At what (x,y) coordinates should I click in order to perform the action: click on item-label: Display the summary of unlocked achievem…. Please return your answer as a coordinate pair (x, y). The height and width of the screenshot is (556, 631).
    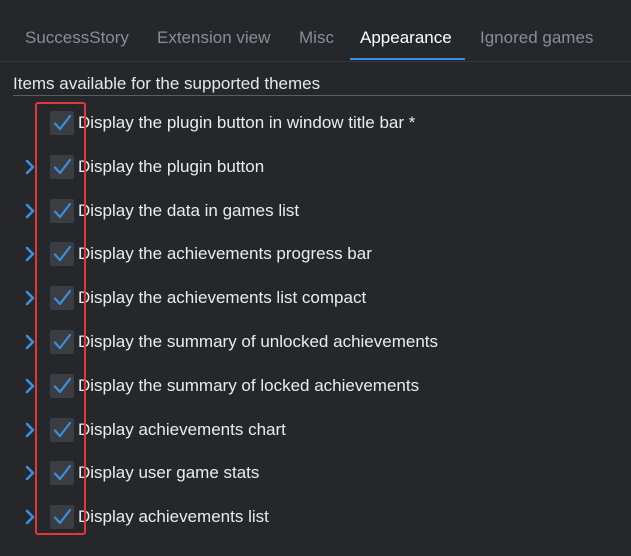
    Looking at the image, I should click on (258, 342).